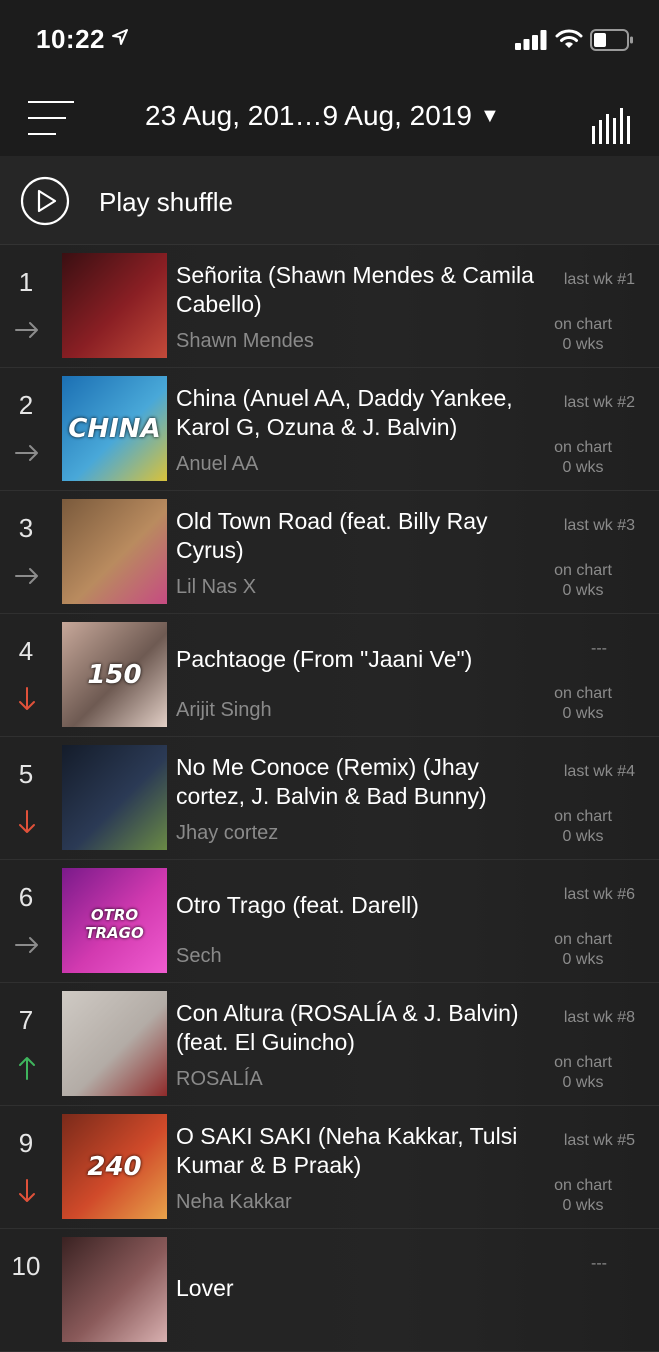  I want to click on rank-number: 6, so click(26, 897).